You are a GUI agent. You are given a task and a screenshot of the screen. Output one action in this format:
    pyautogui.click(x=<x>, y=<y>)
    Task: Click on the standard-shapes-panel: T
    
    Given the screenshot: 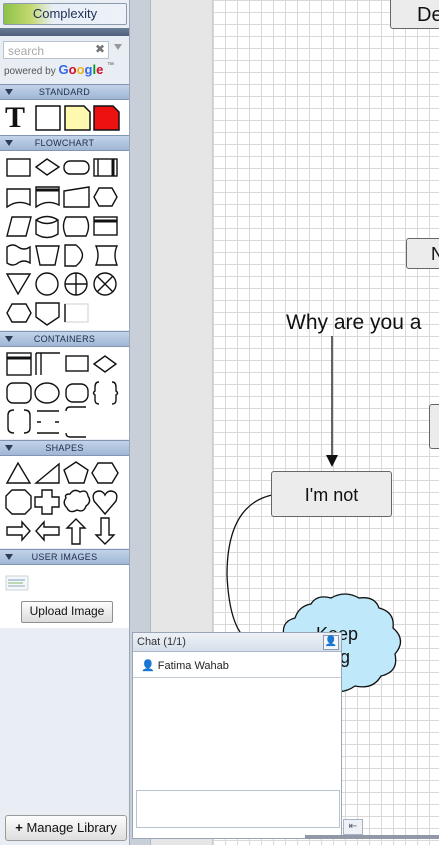 What is the action you would take?
    pyautogui.click(x=64, y=117)
    